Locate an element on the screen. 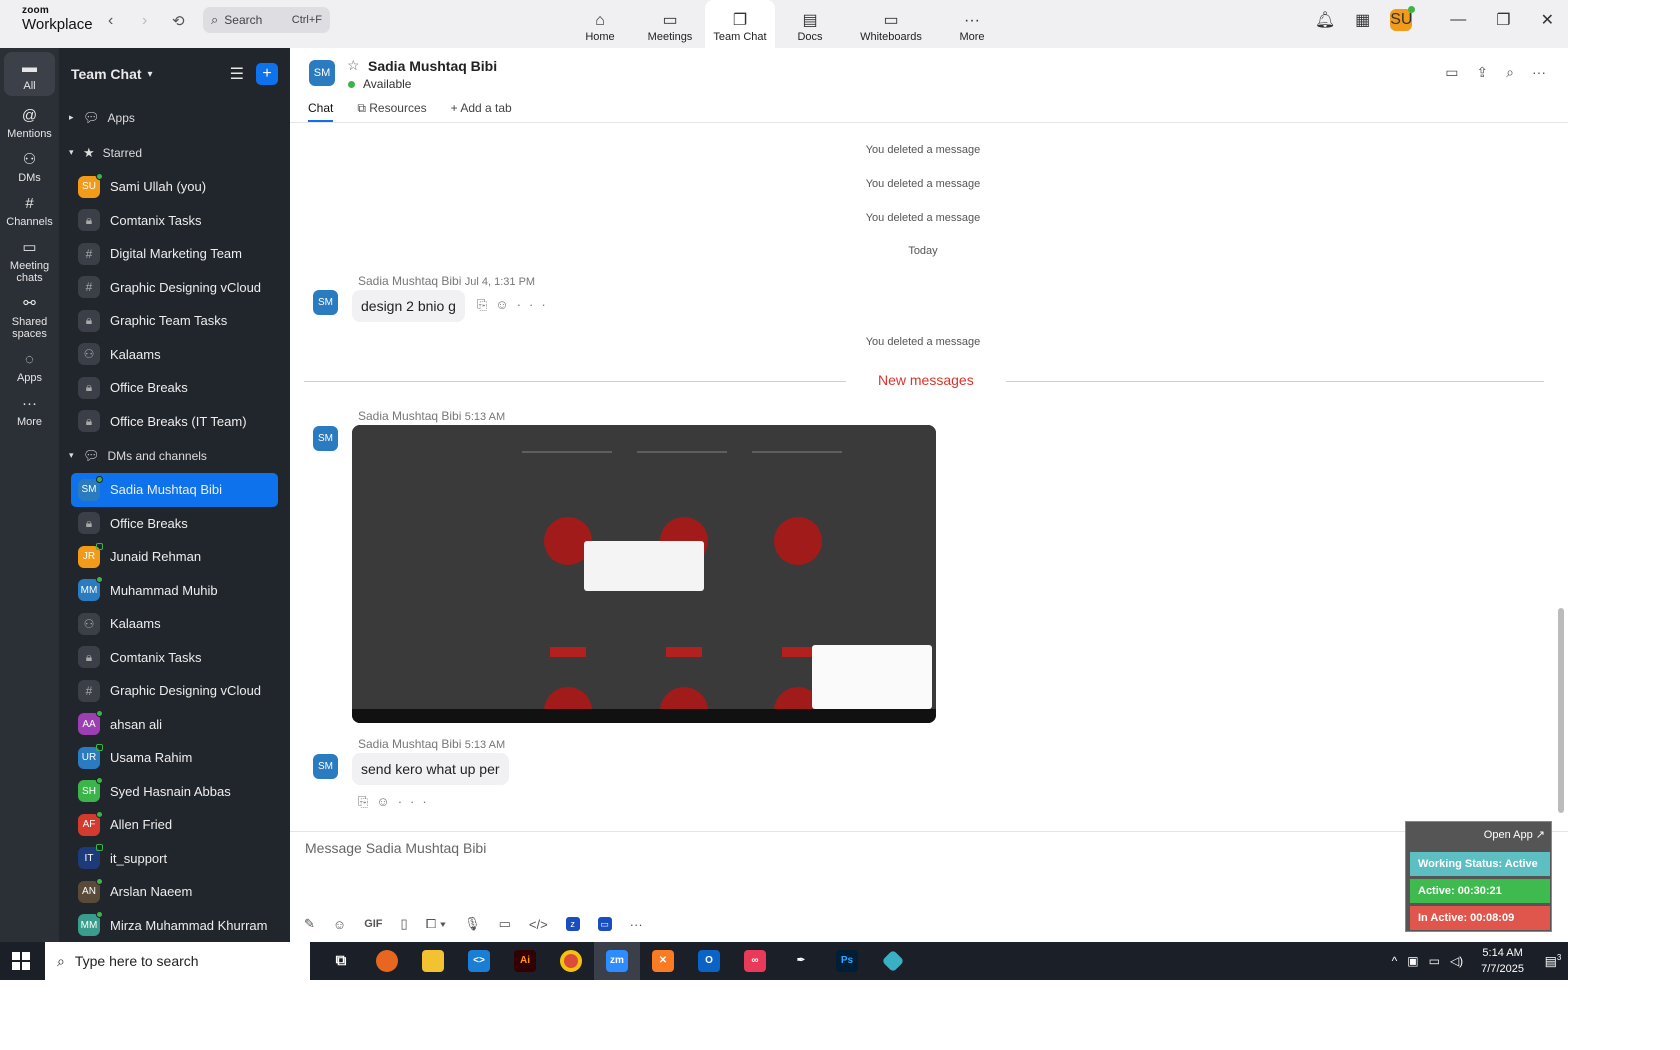 This screenshot has width=1680, height=1050. tab-team-chat: ❐ Team Chat is located at coordinates (740, 24).